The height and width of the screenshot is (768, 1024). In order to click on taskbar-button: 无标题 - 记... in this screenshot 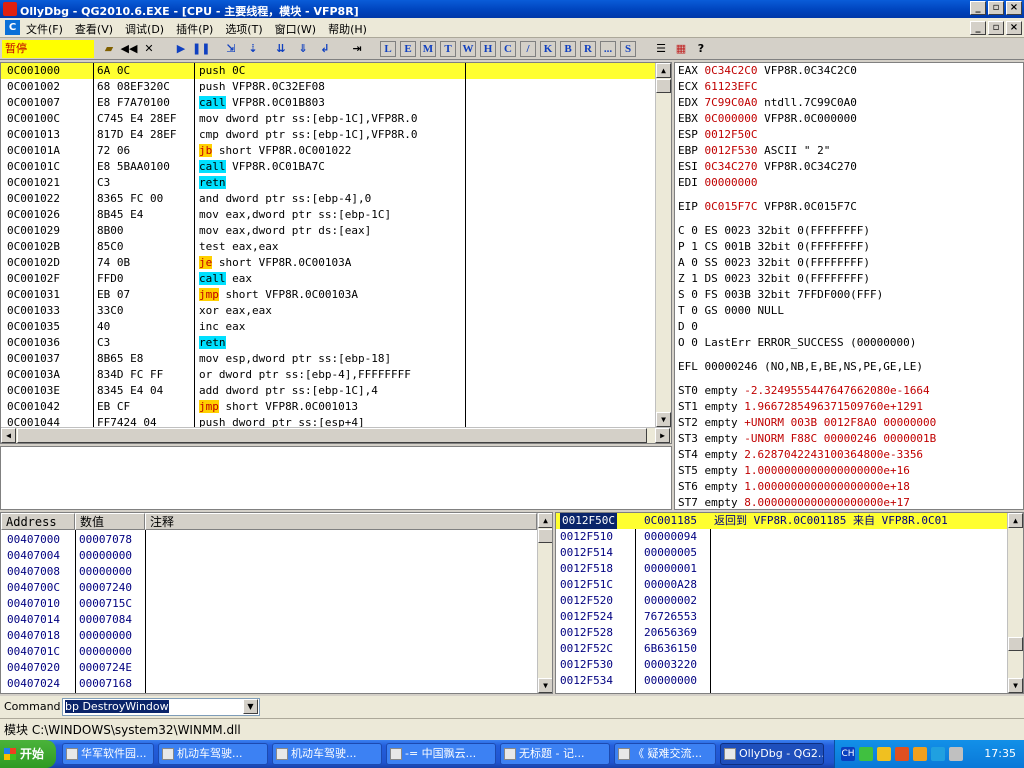, I will do `click(555, 754)`.